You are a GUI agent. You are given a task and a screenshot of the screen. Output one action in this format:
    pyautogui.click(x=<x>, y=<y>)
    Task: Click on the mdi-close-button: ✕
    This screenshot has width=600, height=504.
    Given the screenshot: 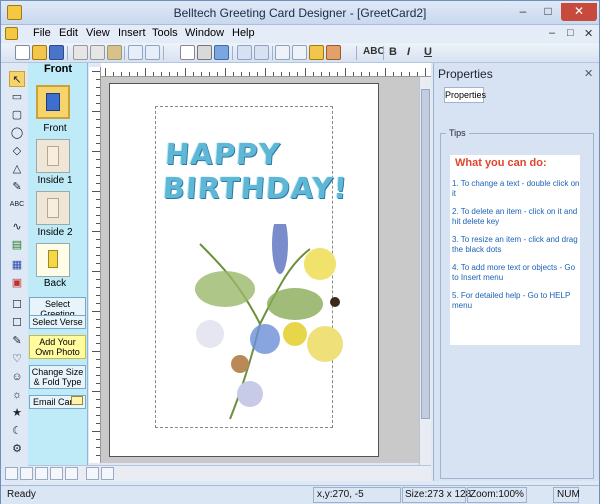 What is the action you would take?
    pyautogui.click(x=588, y=33)
    